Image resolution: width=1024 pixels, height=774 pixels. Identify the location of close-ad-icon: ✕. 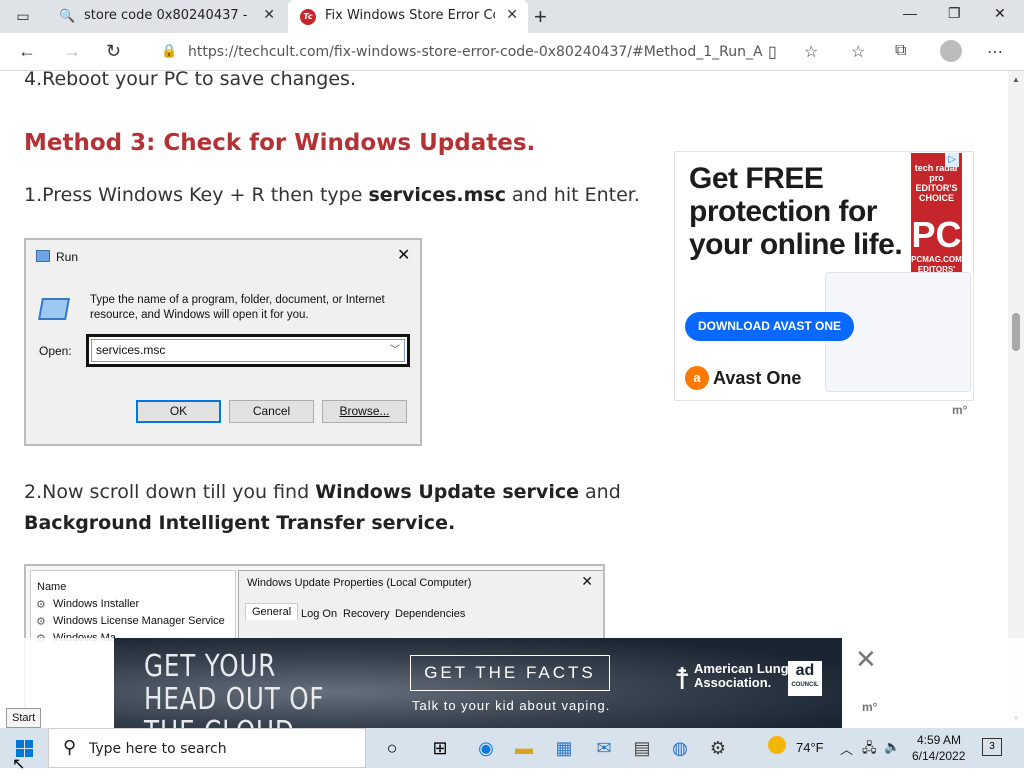
(866, 659).